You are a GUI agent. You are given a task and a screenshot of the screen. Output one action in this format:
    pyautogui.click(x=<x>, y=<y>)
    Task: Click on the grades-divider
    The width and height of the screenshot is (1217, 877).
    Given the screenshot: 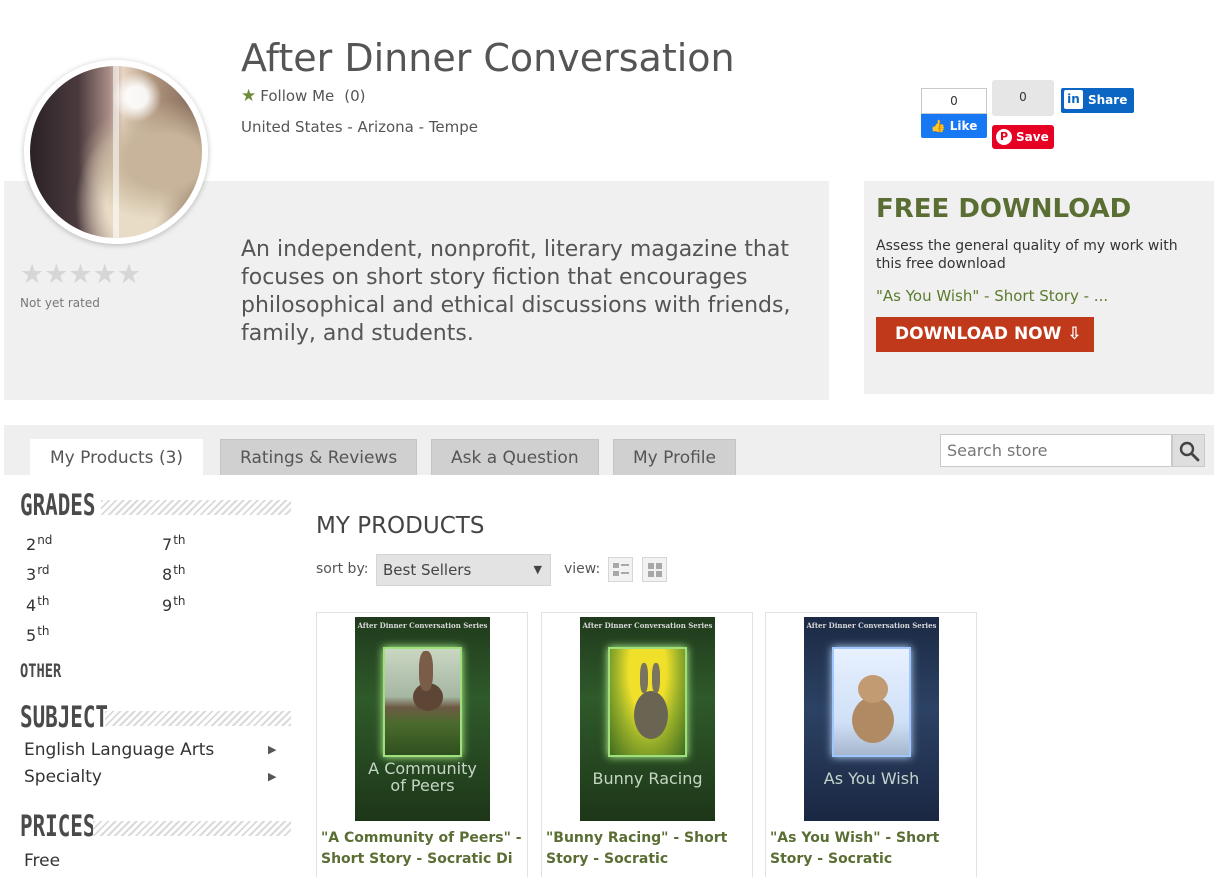 What is the action you would take?
    pyautogui.click(x=196, y=507)
    